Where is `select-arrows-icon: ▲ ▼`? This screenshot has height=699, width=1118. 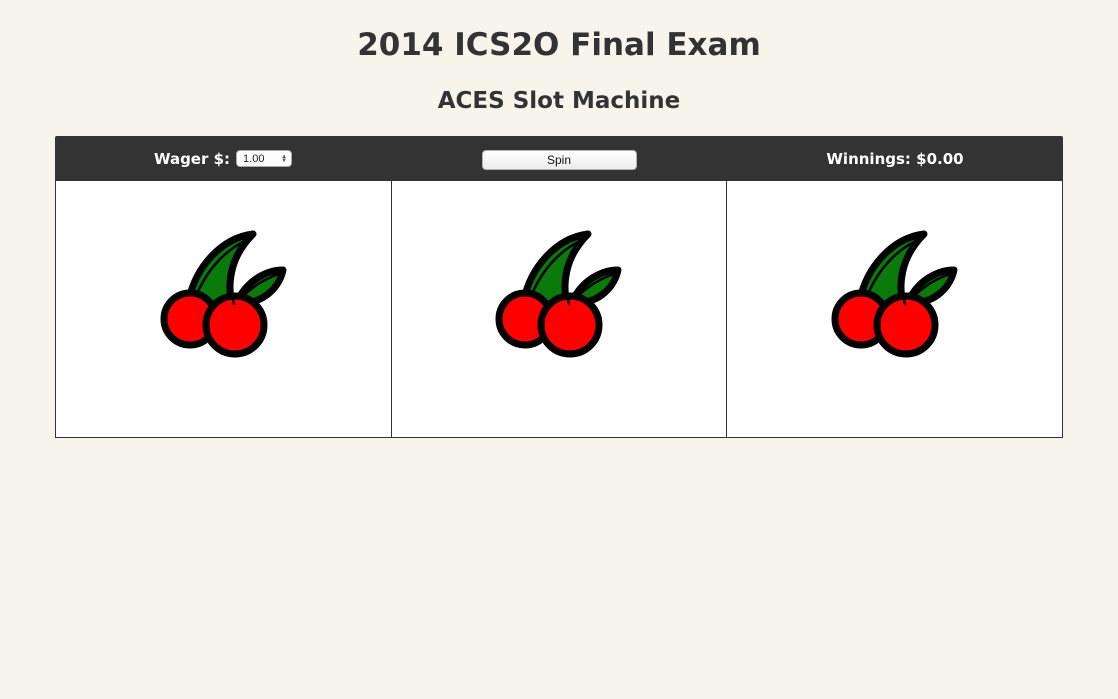
select-arrows-icon: ▲ ▼ is located at coordinates (284, 158).